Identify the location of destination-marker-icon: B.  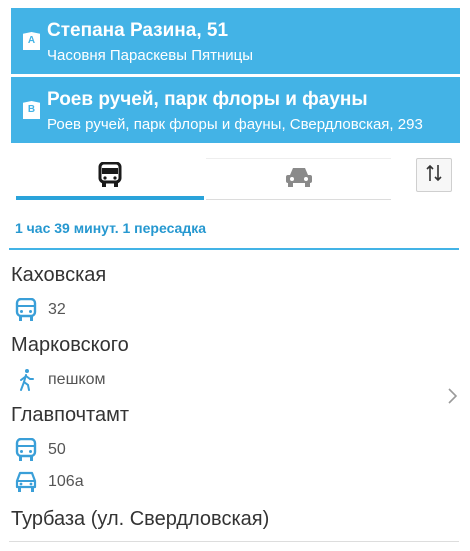
(31, 110).